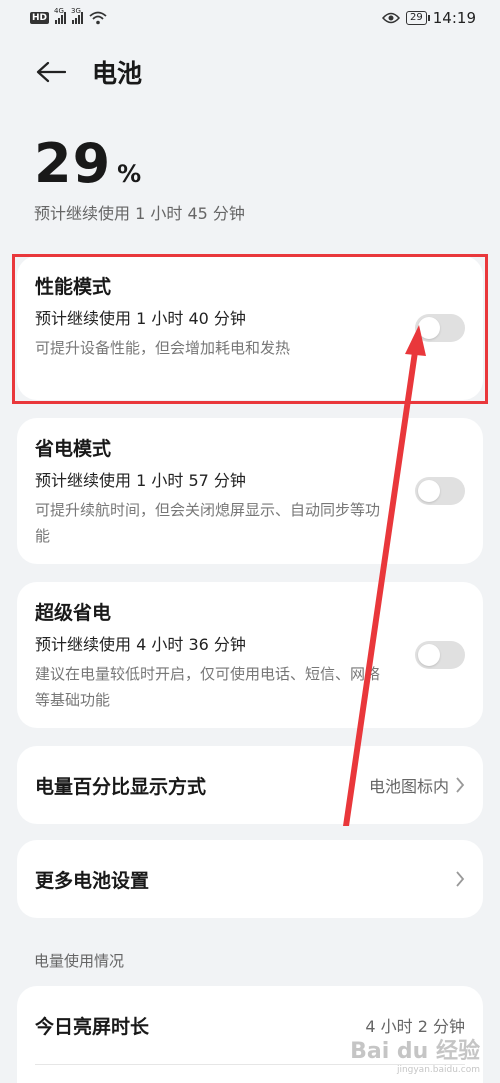 The width and height of the screenshot is (500, 1083). I want to click on mode-name: 省电模式, so click(73, 449).